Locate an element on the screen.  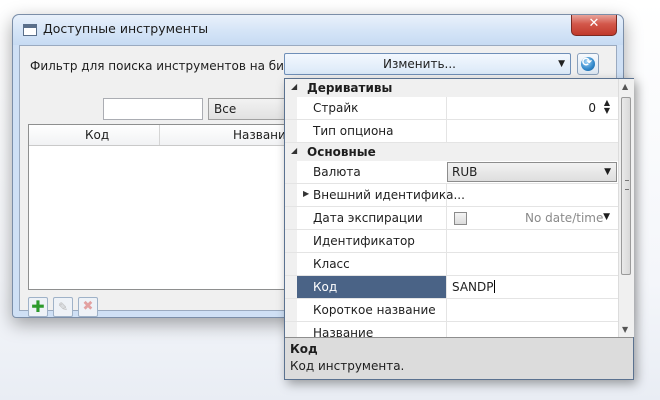
scroll-down-icon: ▼ is located at coordinates (625, 329).